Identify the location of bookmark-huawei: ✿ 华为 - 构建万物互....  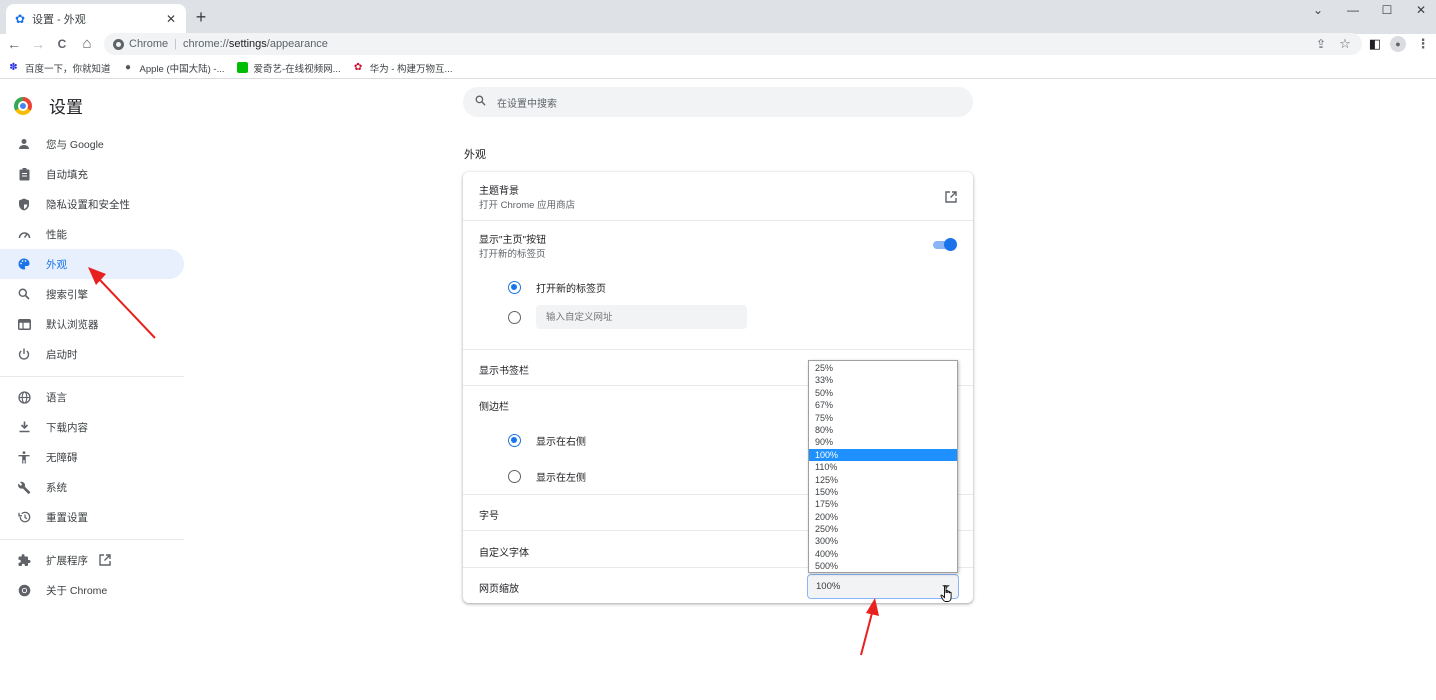
(403, 68).